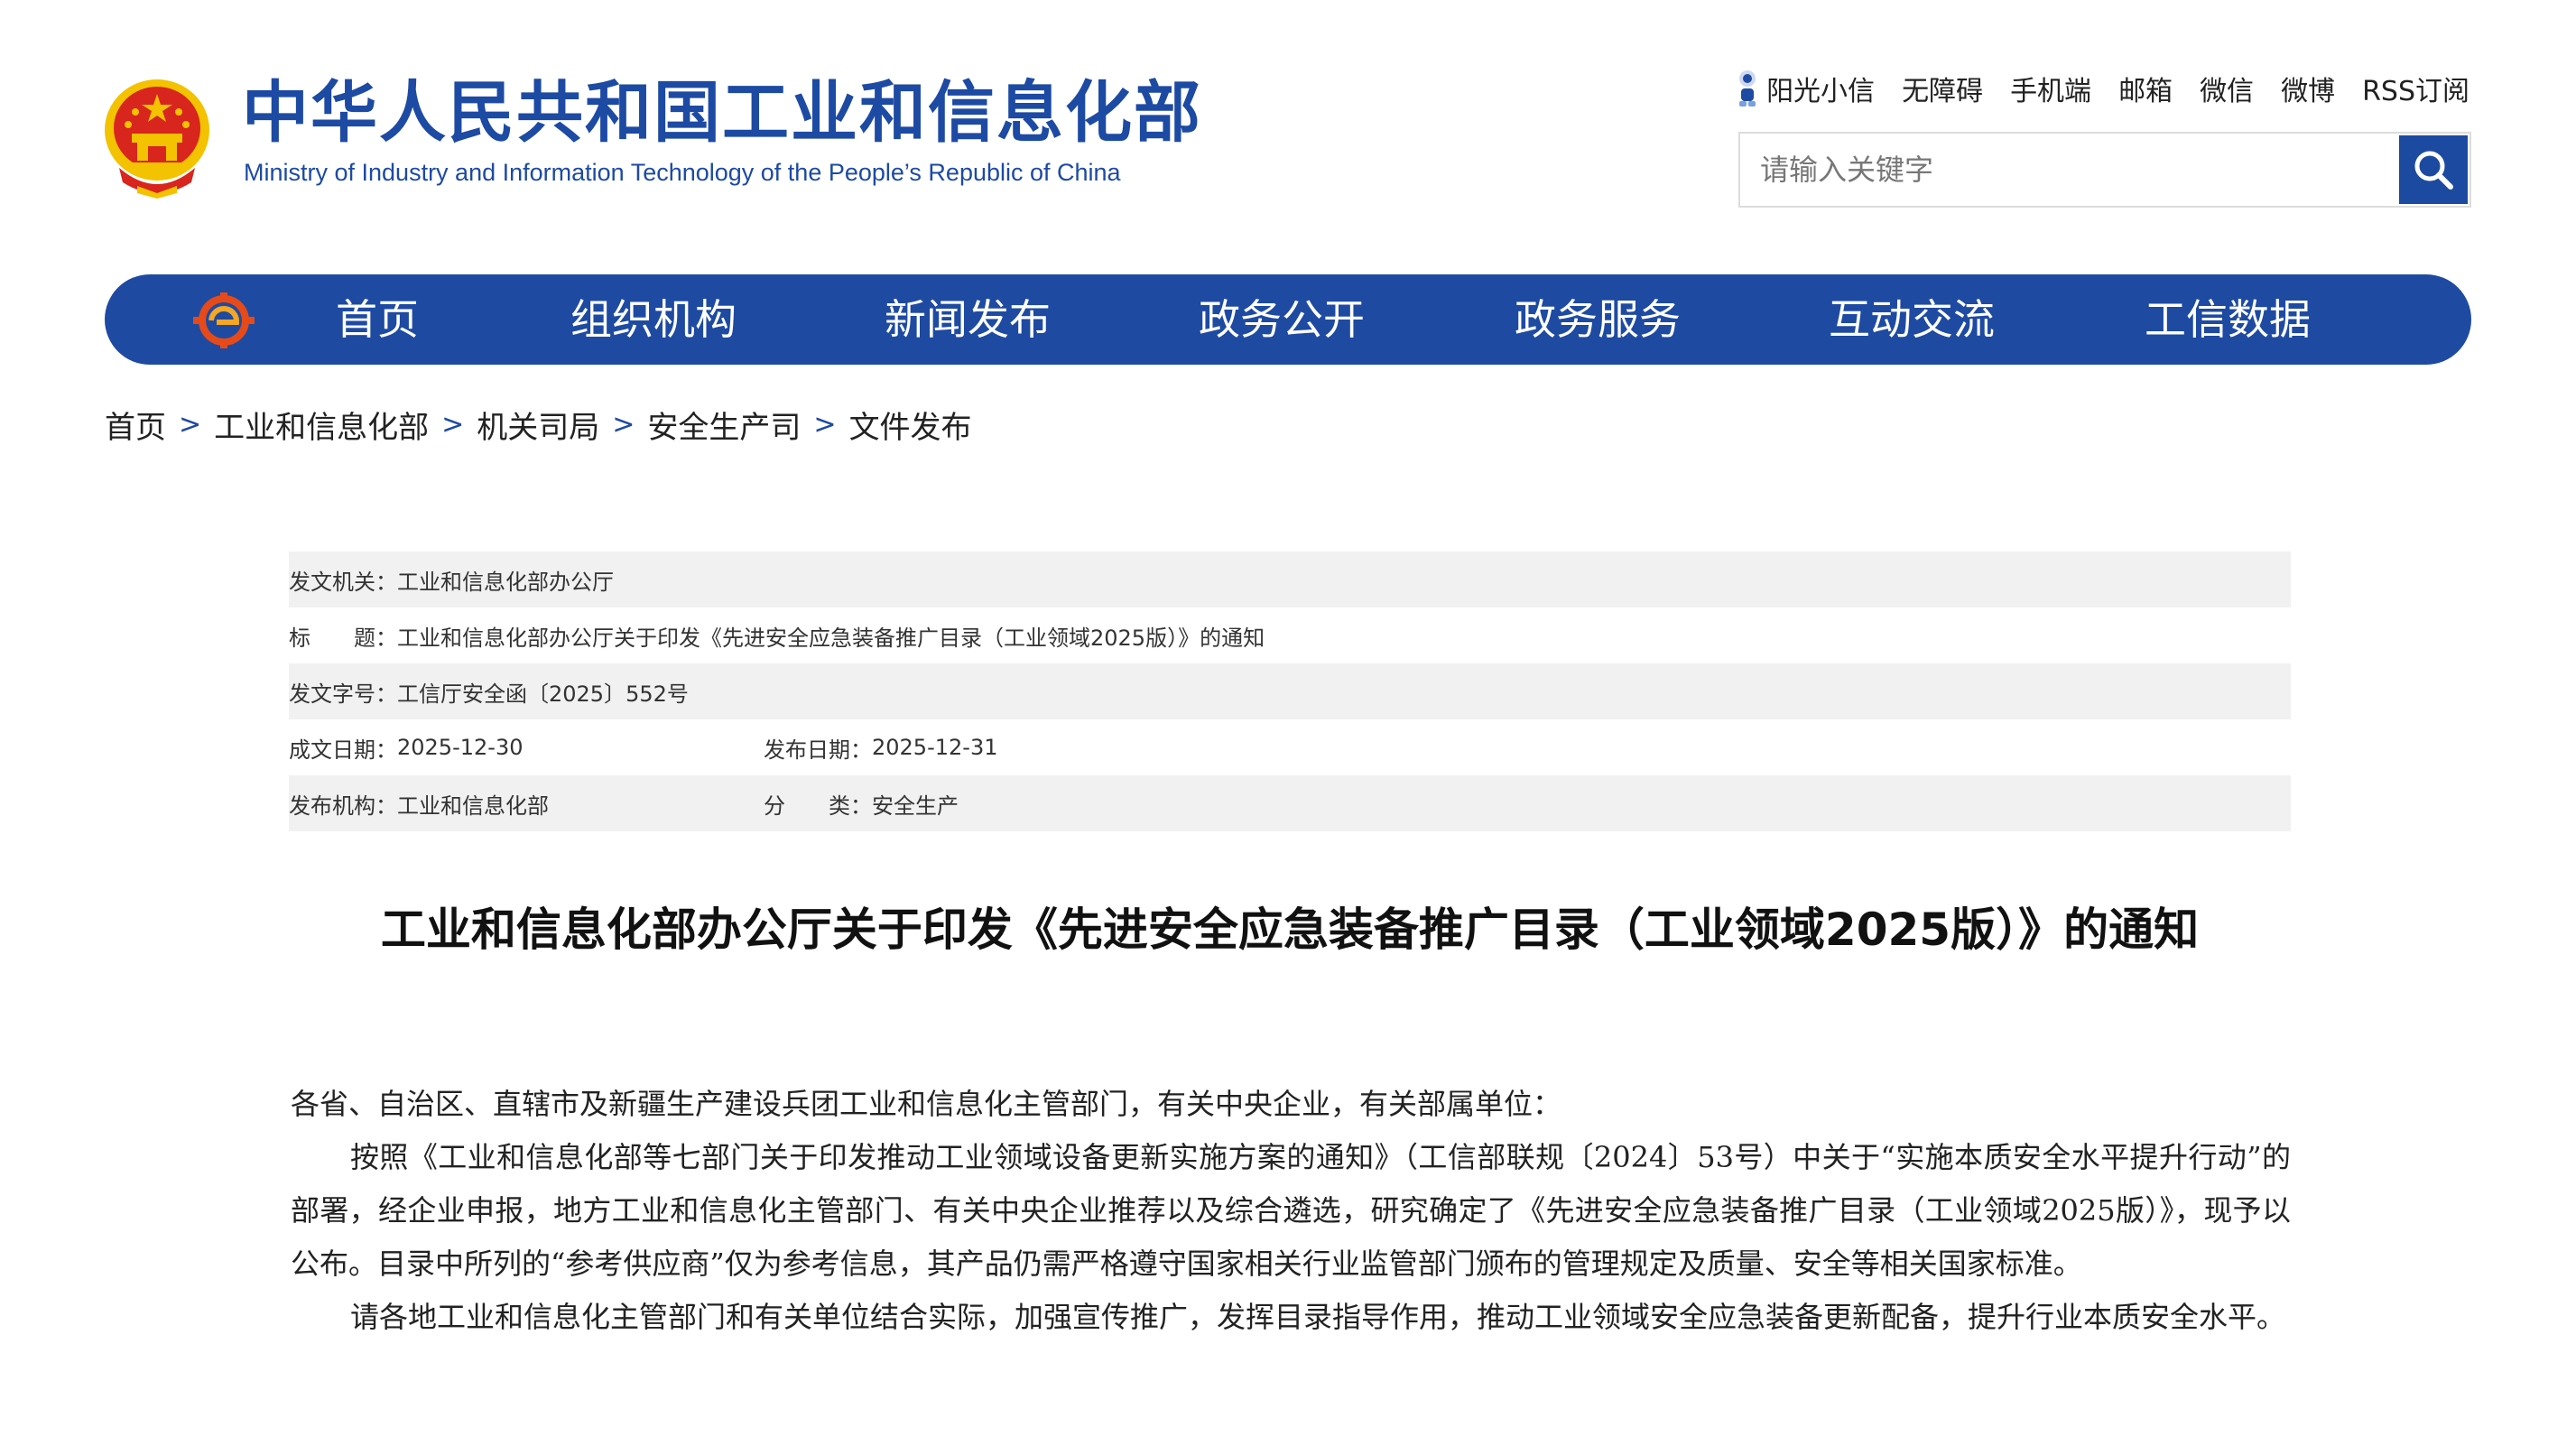  I want to click on meta-doc-no-label: 发文字号：, so click(343, 694).